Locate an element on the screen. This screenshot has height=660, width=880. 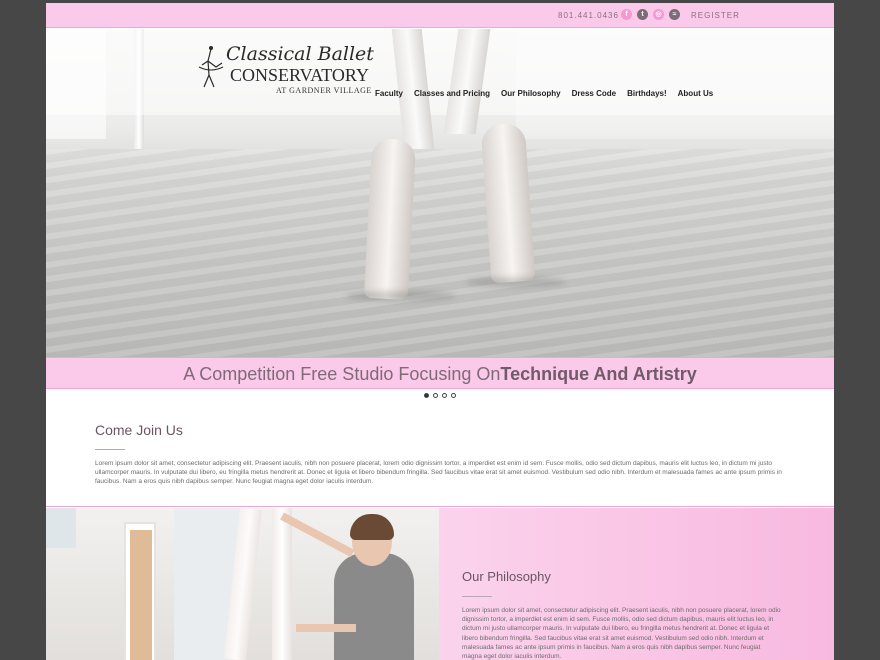
register-link: REGISTER is located at coordinates (715, 15).